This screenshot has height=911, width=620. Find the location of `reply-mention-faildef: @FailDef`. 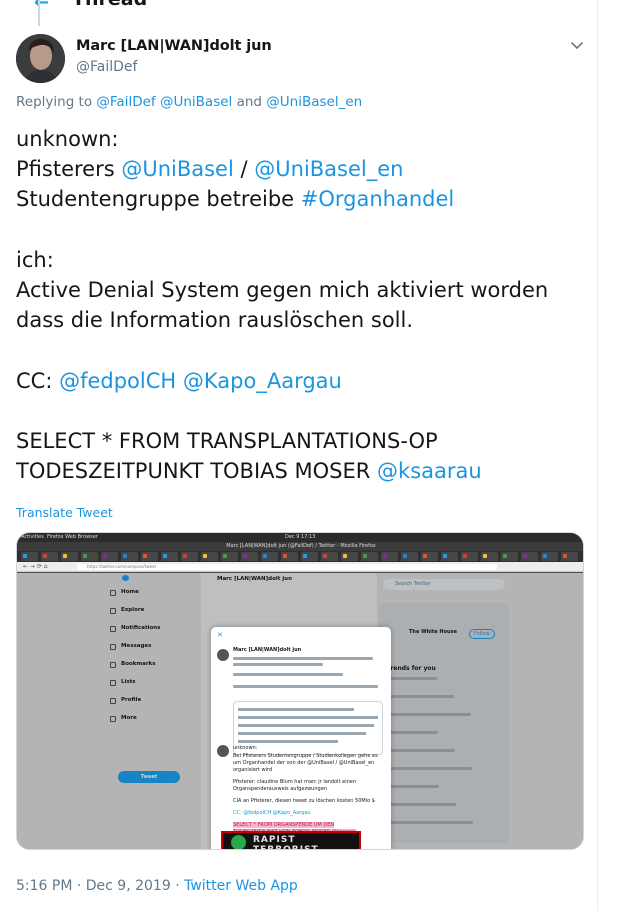

reply-mention-faildef: @FailDef is located at coordinates (125, 102).